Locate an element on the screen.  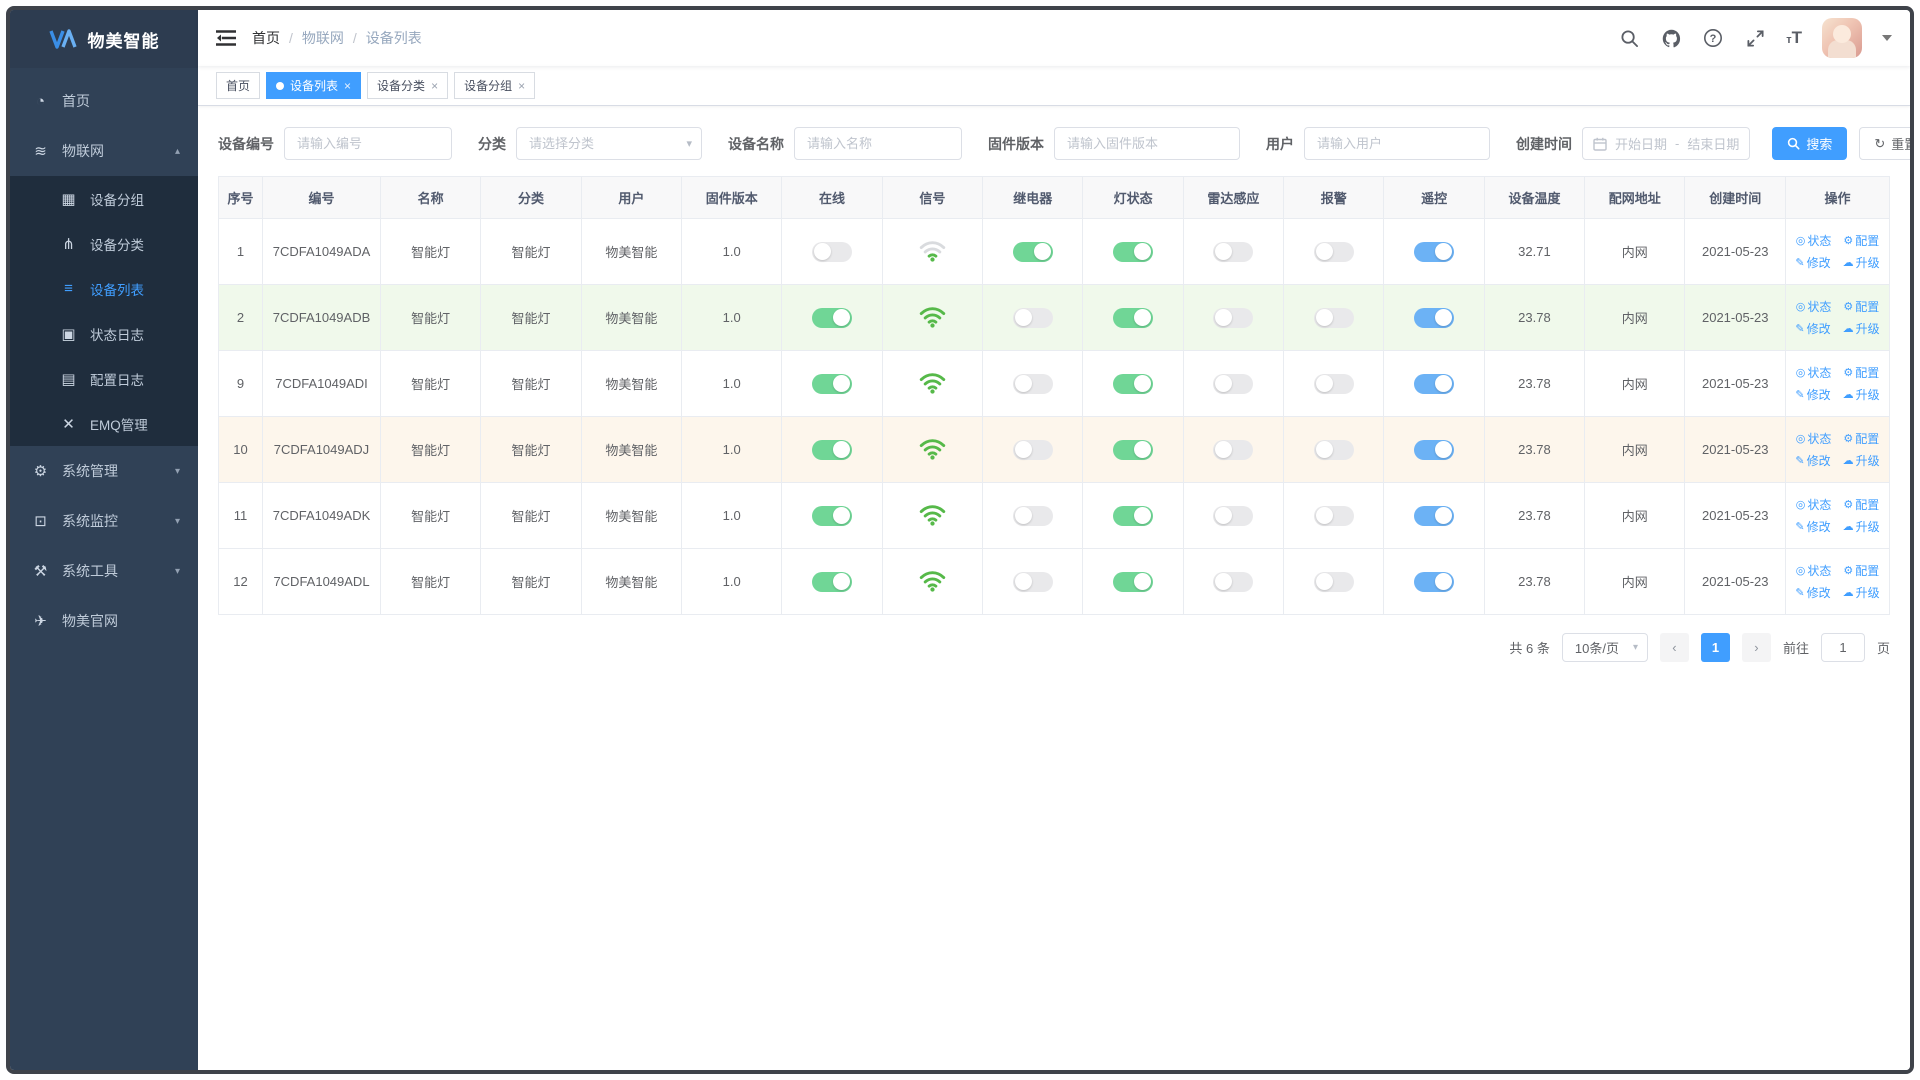
category-select: ▾ is located at coordinates (609, 143).